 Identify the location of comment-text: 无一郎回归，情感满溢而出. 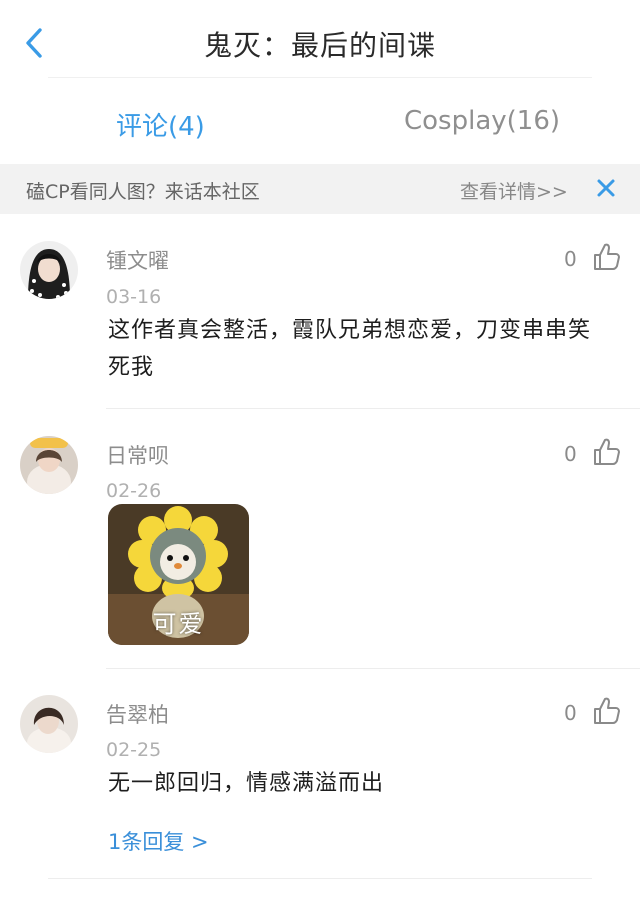
(246, 783).